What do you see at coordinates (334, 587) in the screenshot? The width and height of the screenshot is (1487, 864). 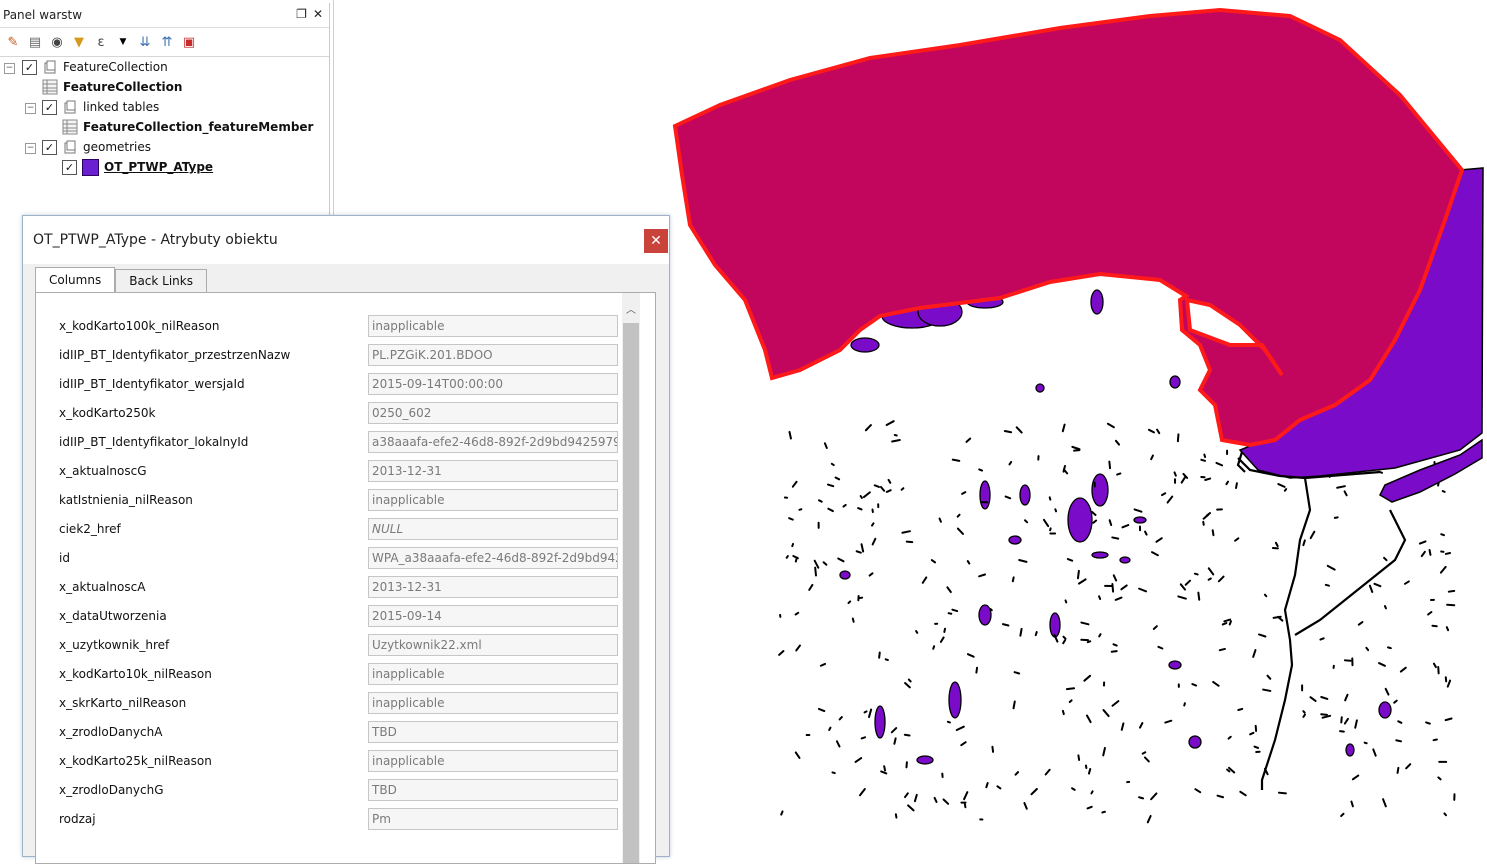 I see `attribute-row: x_aktualnoscA2013-12-31` at bounding box center [334, 587].